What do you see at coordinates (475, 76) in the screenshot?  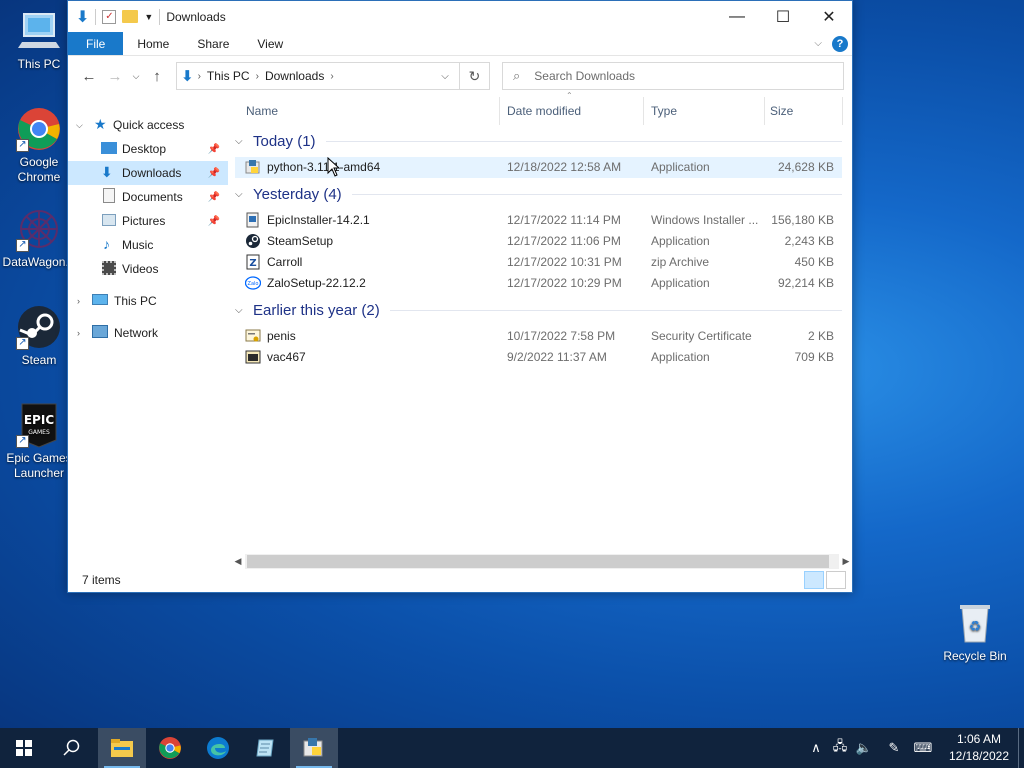 I see `refresh-button: ↻` at bounding box center [475, 76].